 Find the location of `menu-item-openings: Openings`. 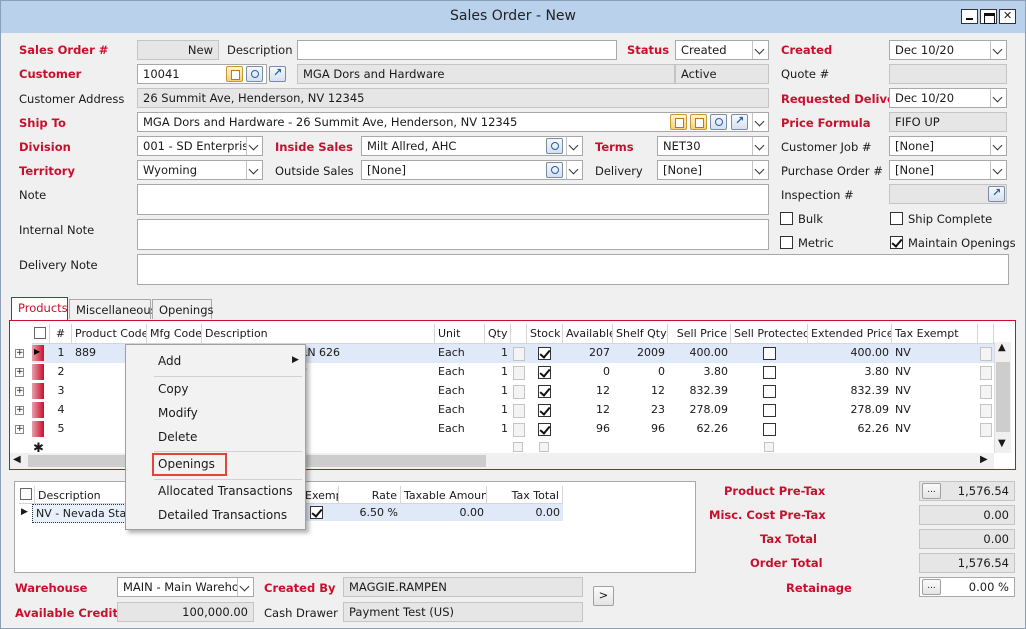

menu-item-openings: Openings is located at coordinates (186, 464).